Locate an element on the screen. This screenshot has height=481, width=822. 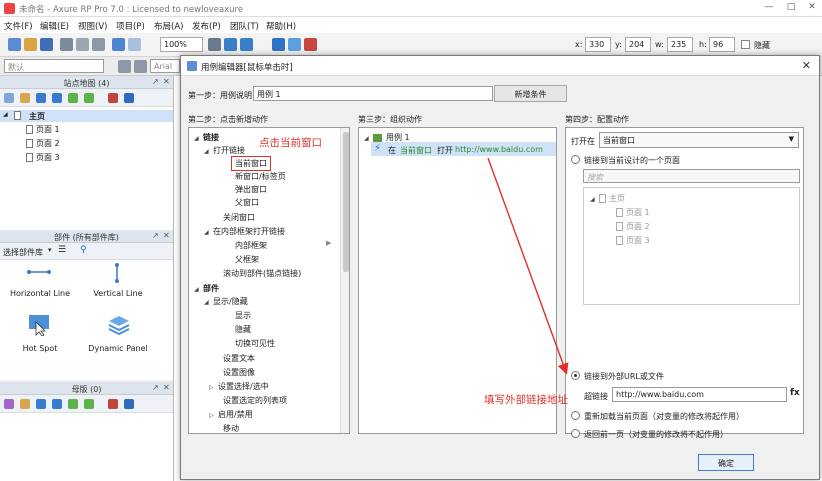
action-set-text: 设置文本 is located at coordinates (239, 358).